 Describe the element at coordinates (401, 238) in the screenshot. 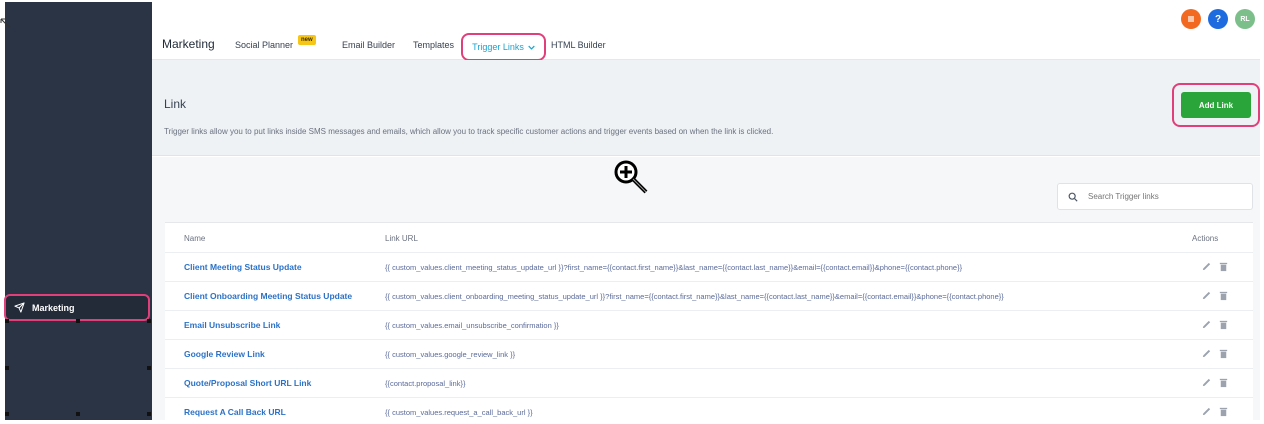

I see `column-header-link-url: Link URL` at that location.